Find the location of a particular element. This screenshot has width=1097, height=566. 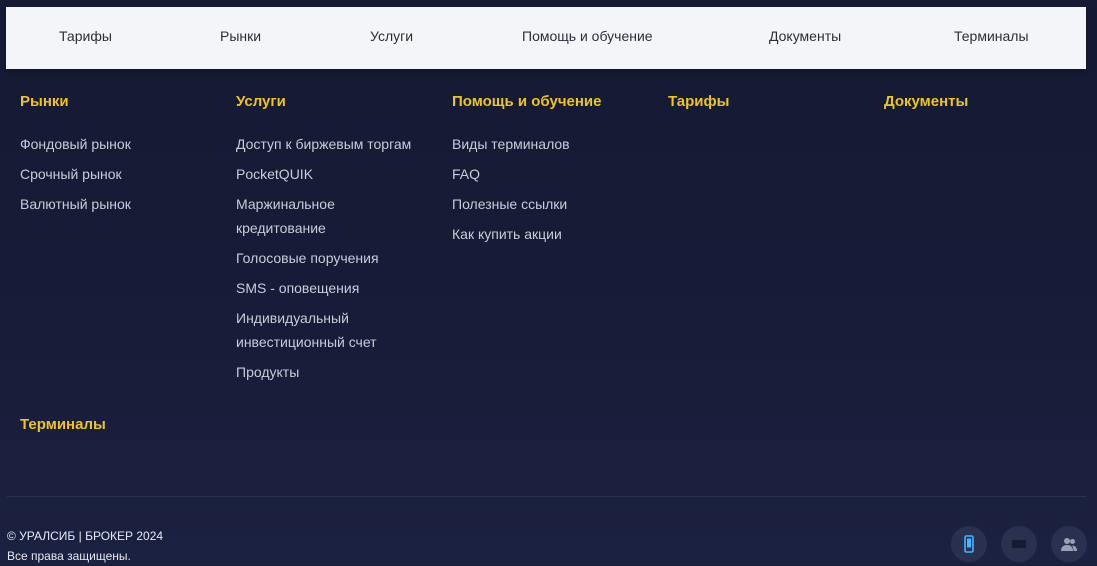

link-stock-market: Фондовый рынок is located at coordinates (125, 144).